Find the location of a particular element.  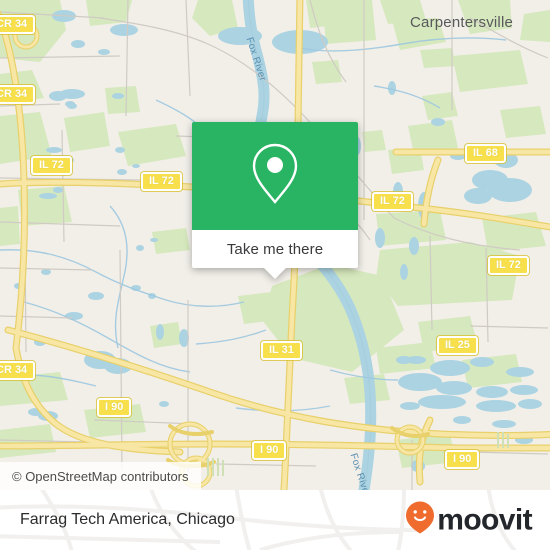

footer-bar: Farrag Tech America, Chicago moovit is located at coordinates (275, 520).